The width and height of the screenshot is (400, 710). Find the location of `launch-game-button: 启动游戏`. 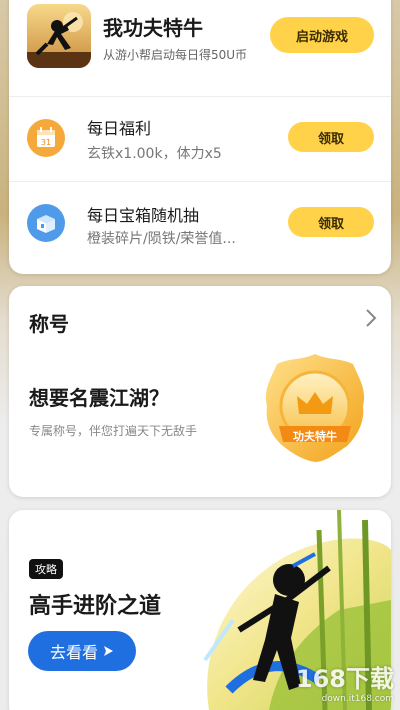

launch-game-button: 启动游戏 is located at coordinates (322, 35).